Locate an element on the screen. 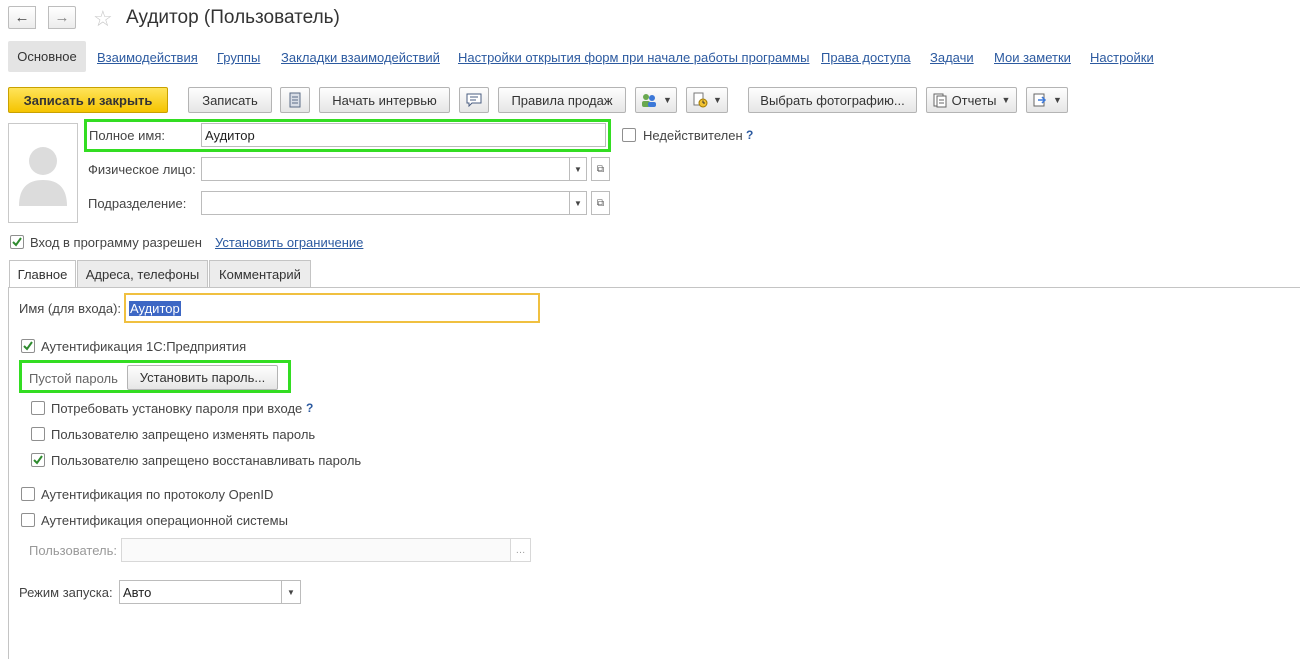 This screenshot has height=659, width=1300. empty-password-label: Пустой пароль is located at coordinates (73, 378).